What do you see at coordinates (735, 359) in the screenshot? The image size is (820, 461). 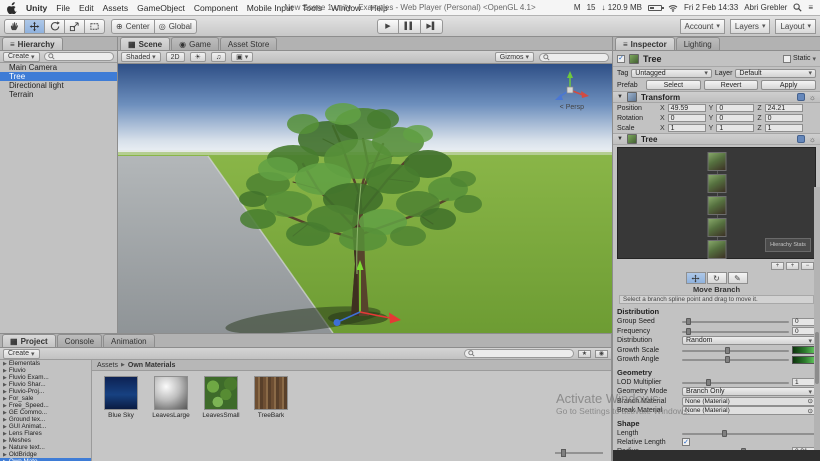 I see `growth-angle-slider` at bounding box center [735, 359].